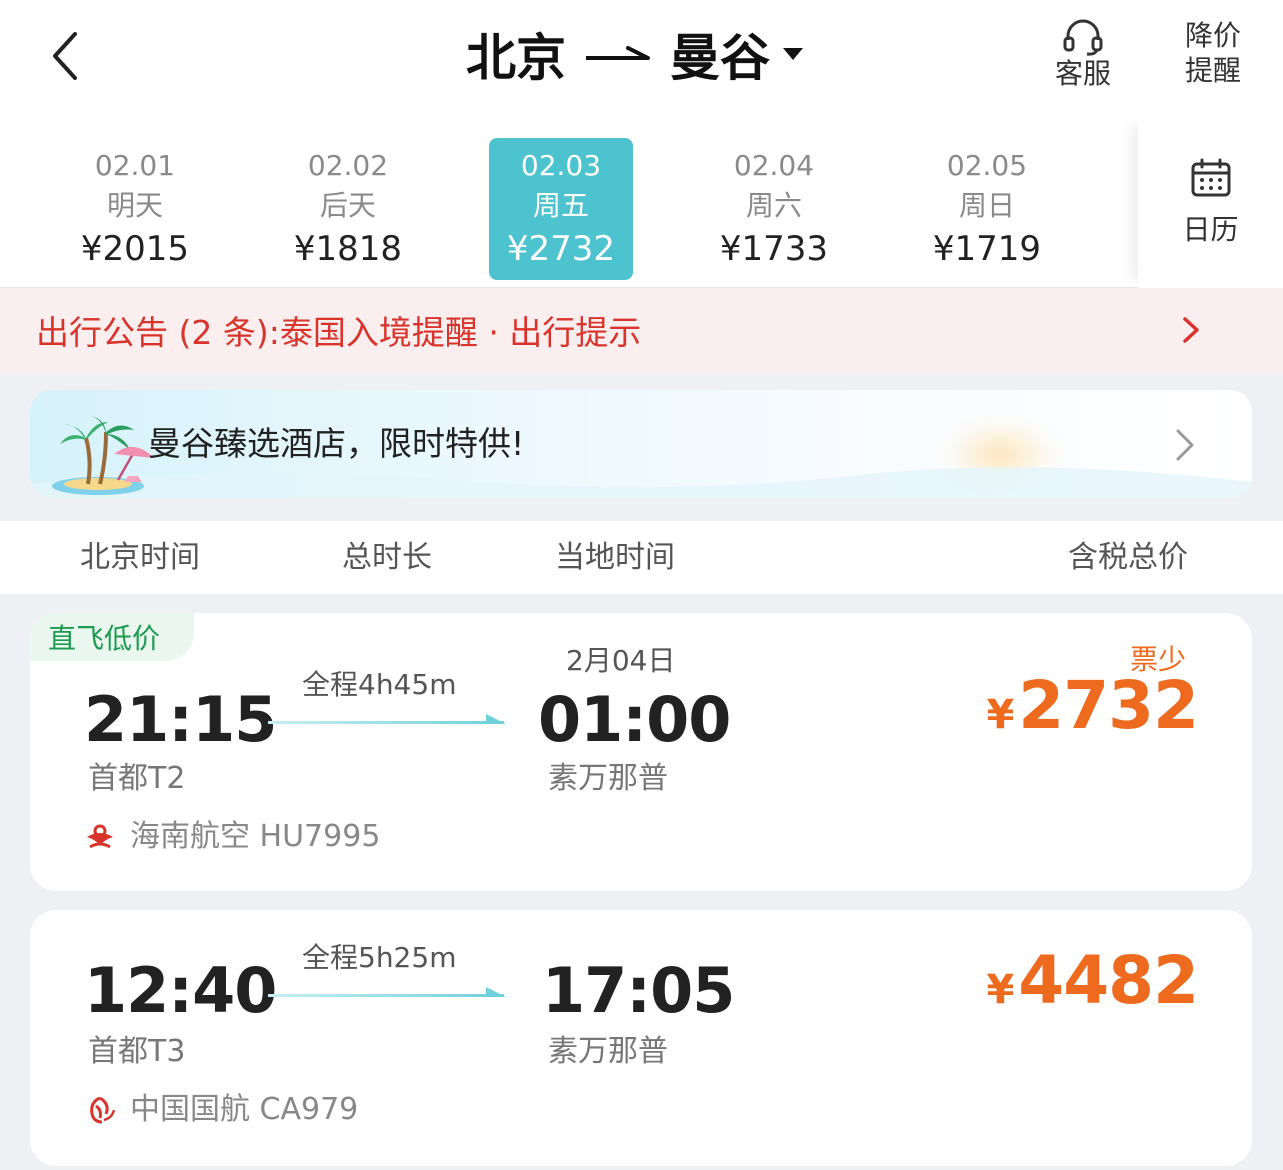  Describe the element at coordinates (336, 443) in the screenshot. I see `hotel-promo-text: 曼谷臻选酒店，限时特供!` at that location.